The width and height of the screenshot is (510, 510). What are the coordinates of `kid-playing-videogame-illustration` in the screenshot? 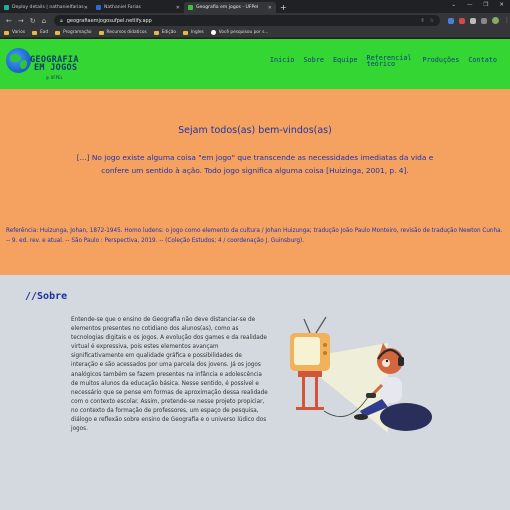 It's located at (361, 374).